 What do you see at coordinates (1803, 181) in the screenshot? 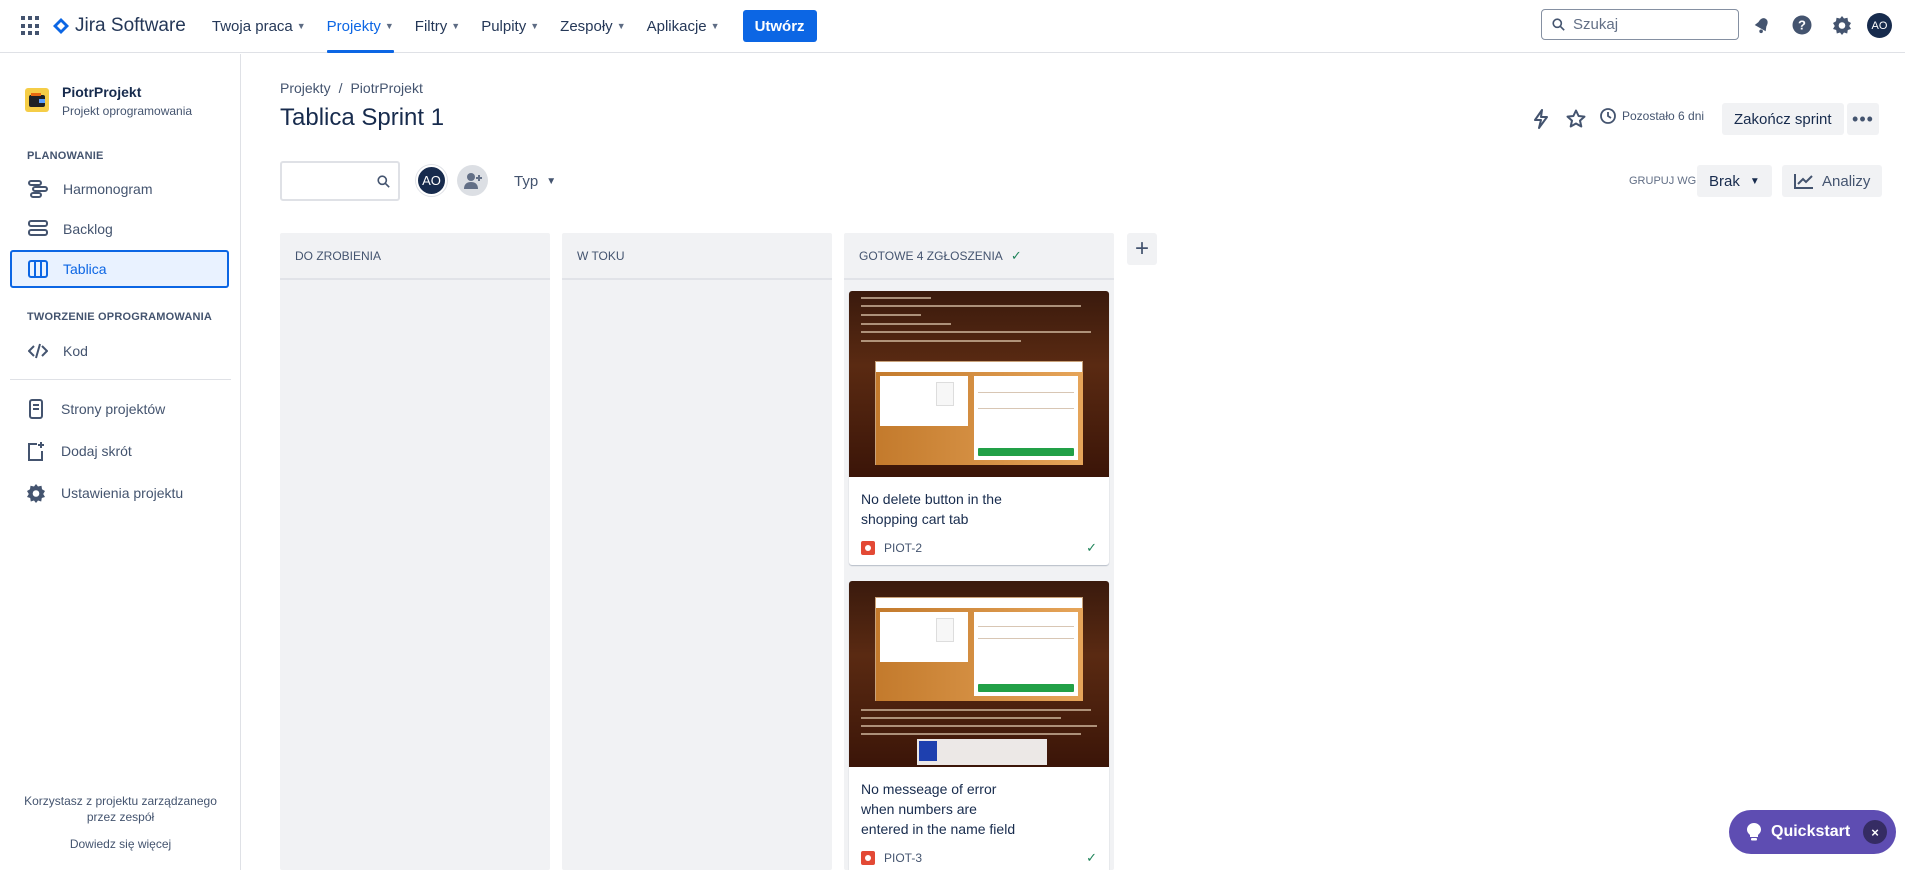
I see `chart-icon` at bounding box center [1803, 181].